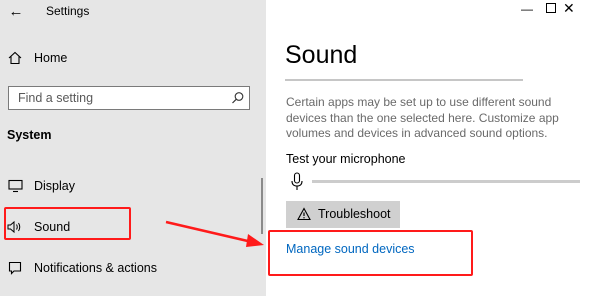  I want to click on nav-item-notifications: Notifications & actions, so click(133, 268).